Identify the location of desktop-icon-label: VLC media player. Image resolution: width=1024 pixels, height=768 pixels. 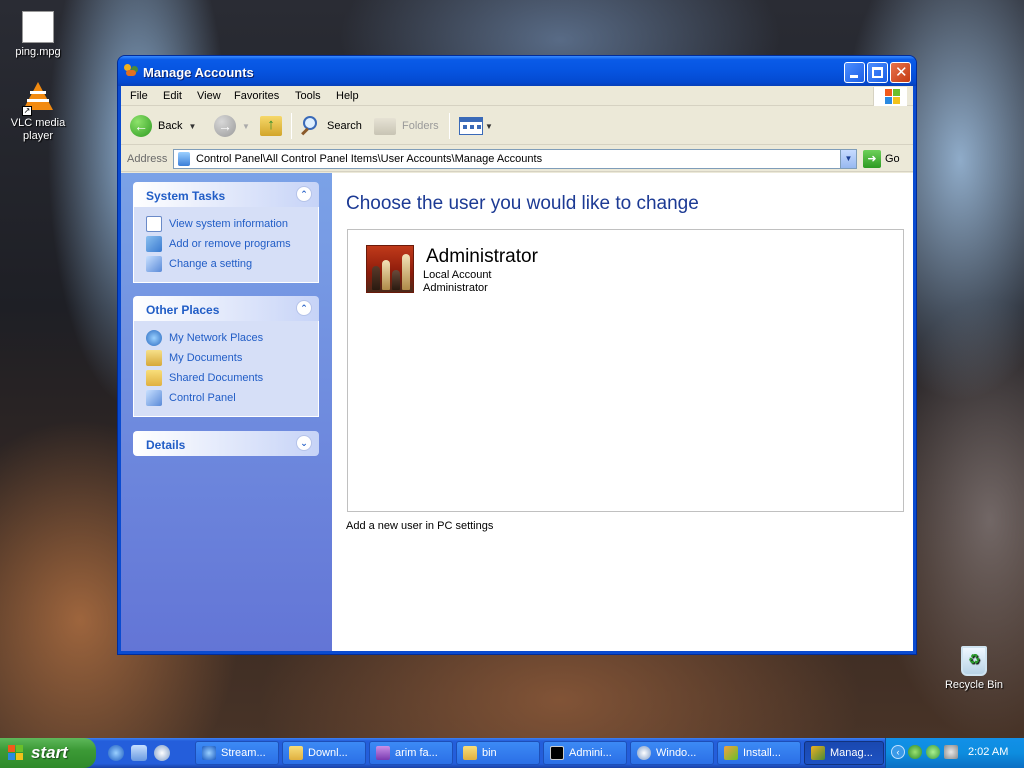
(38, 129).